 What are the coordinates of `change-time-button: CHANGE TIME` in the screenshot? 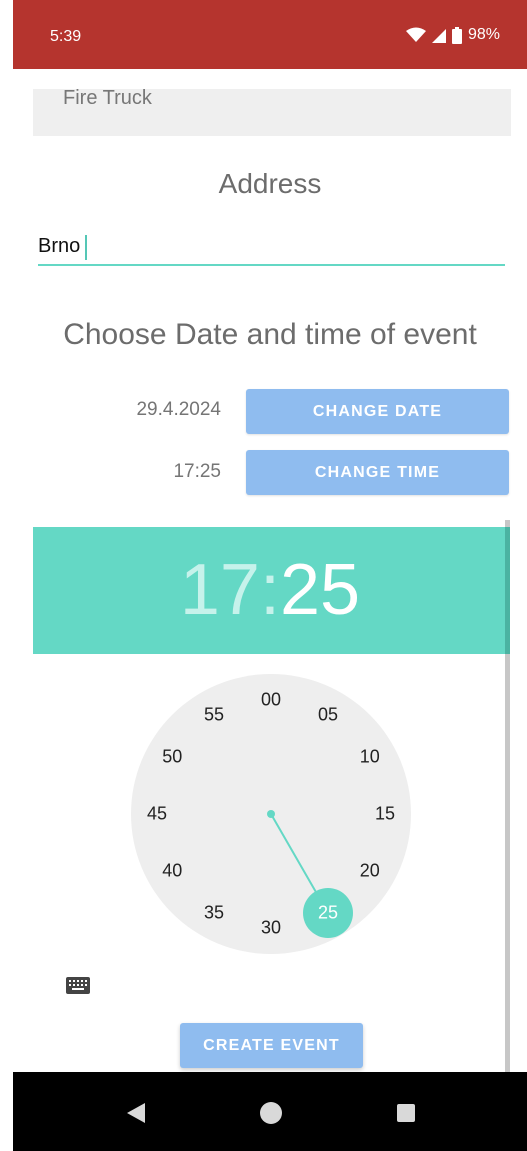 It's located at (377, 472).